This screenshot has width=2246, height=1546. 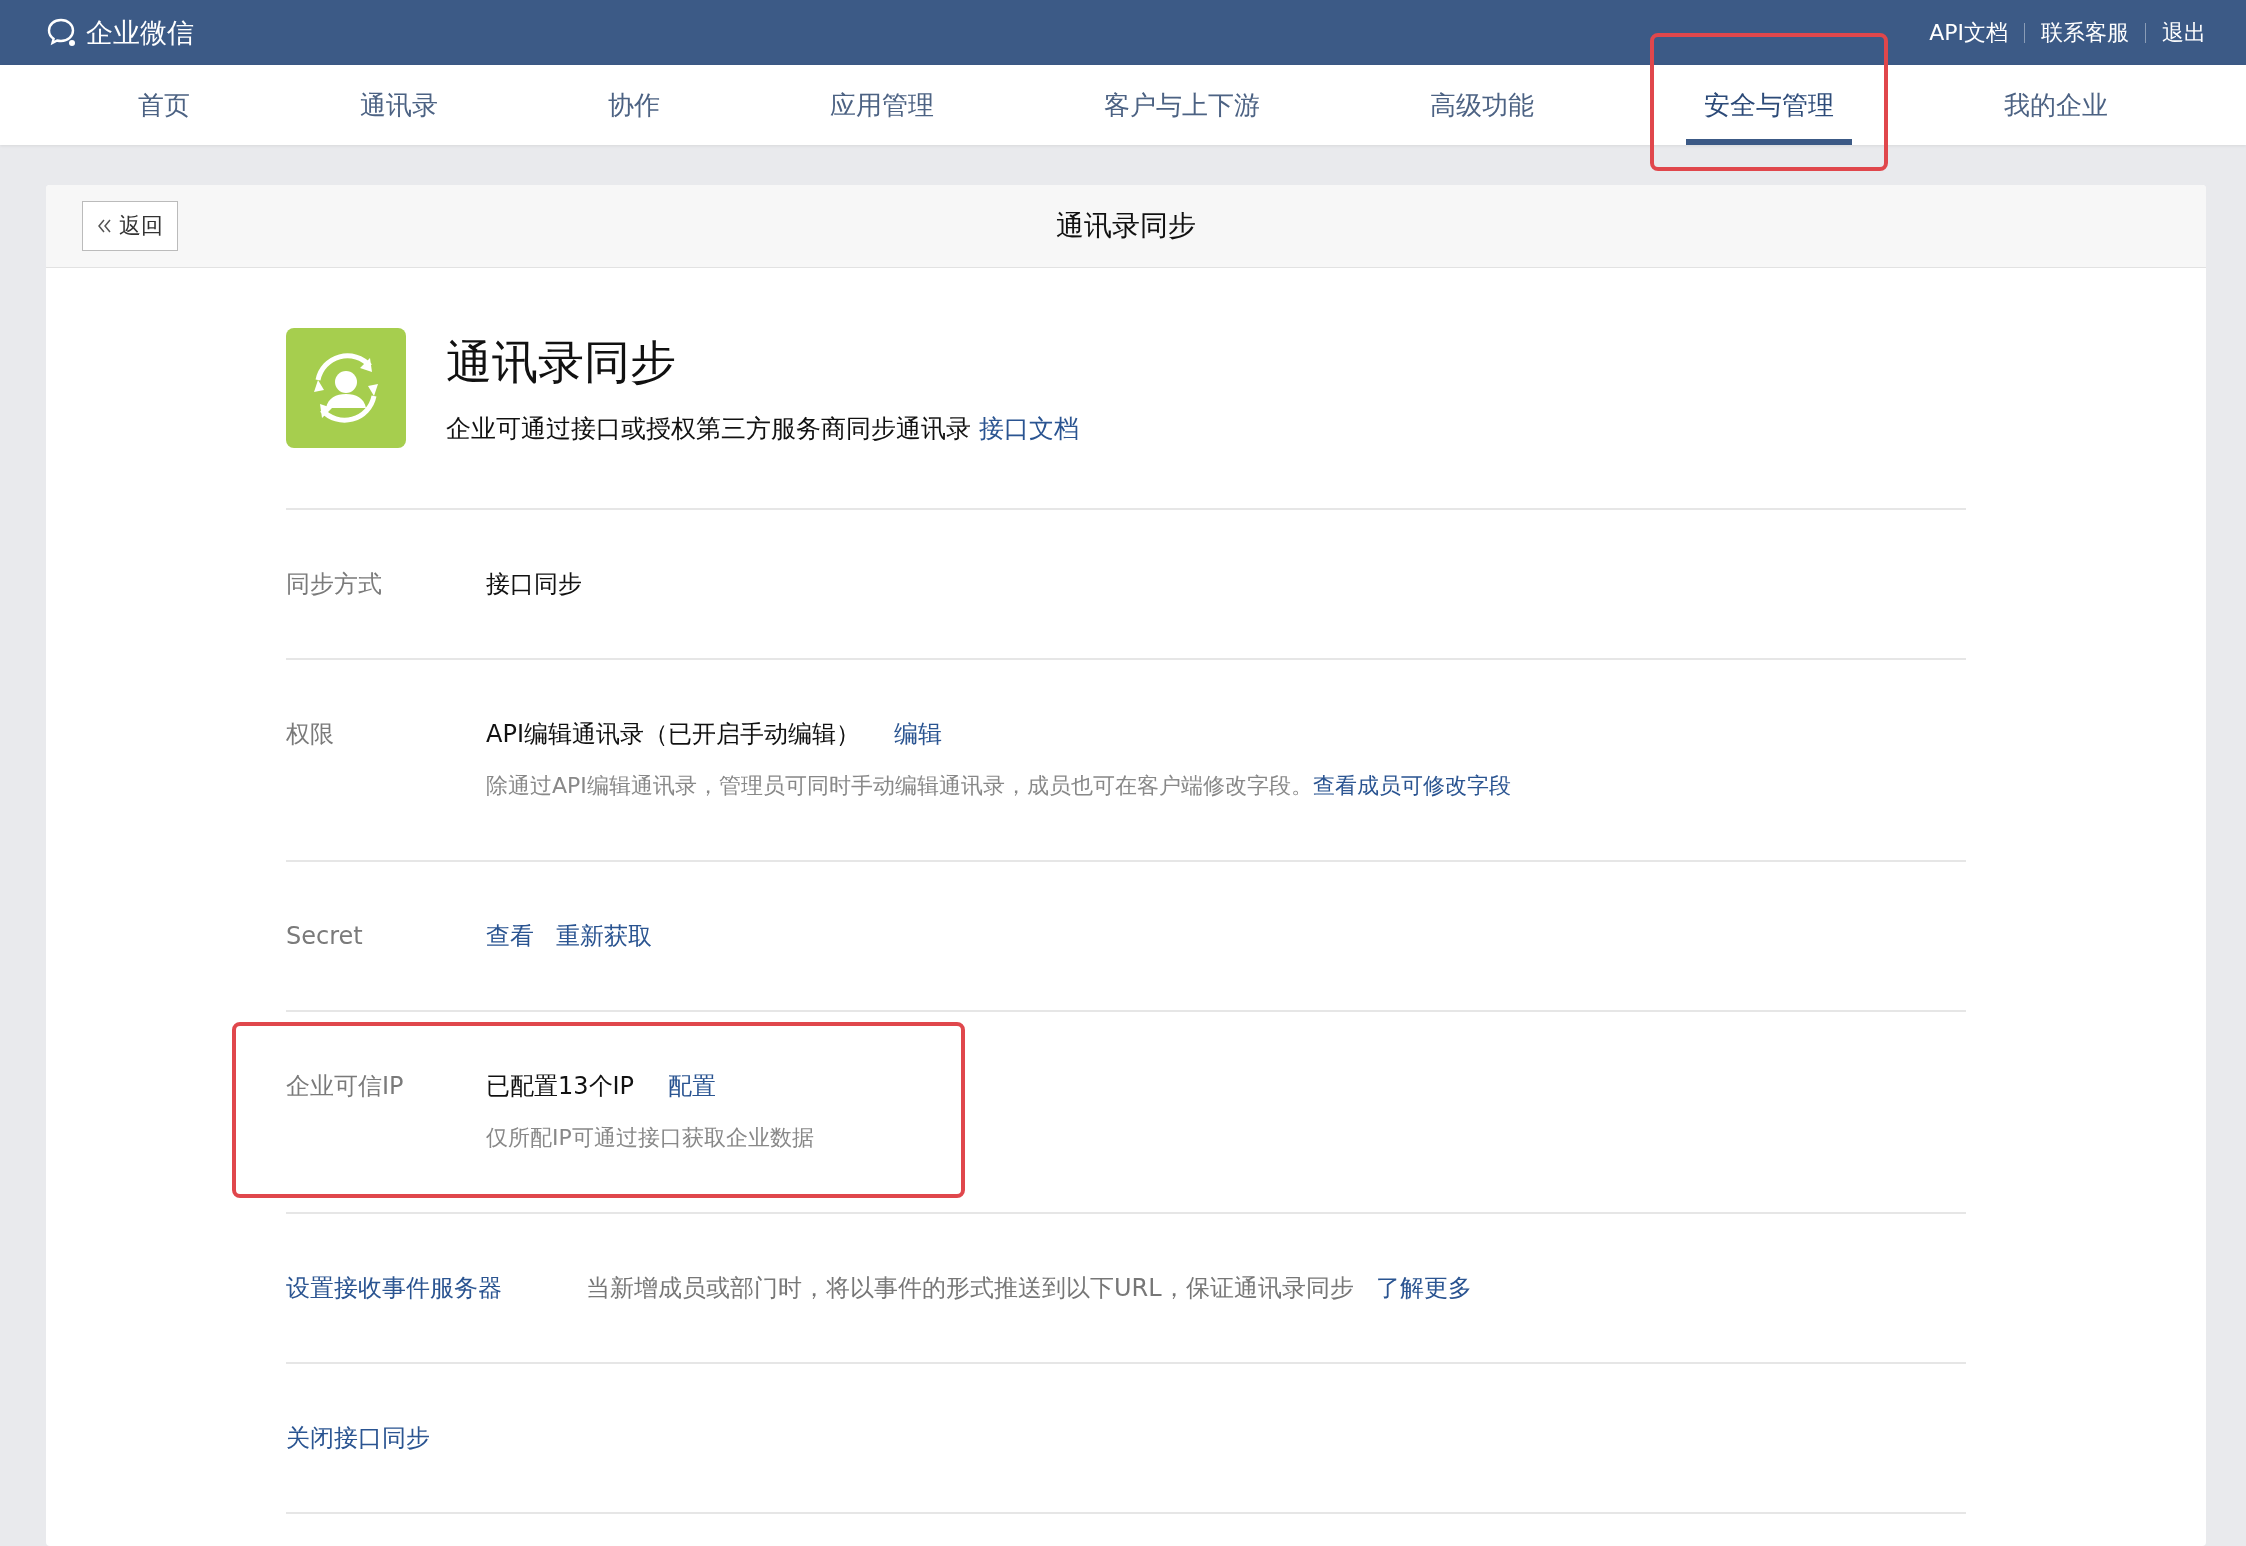 I want to click on app-title: 通讯录同步, so click(x=561, y=362).